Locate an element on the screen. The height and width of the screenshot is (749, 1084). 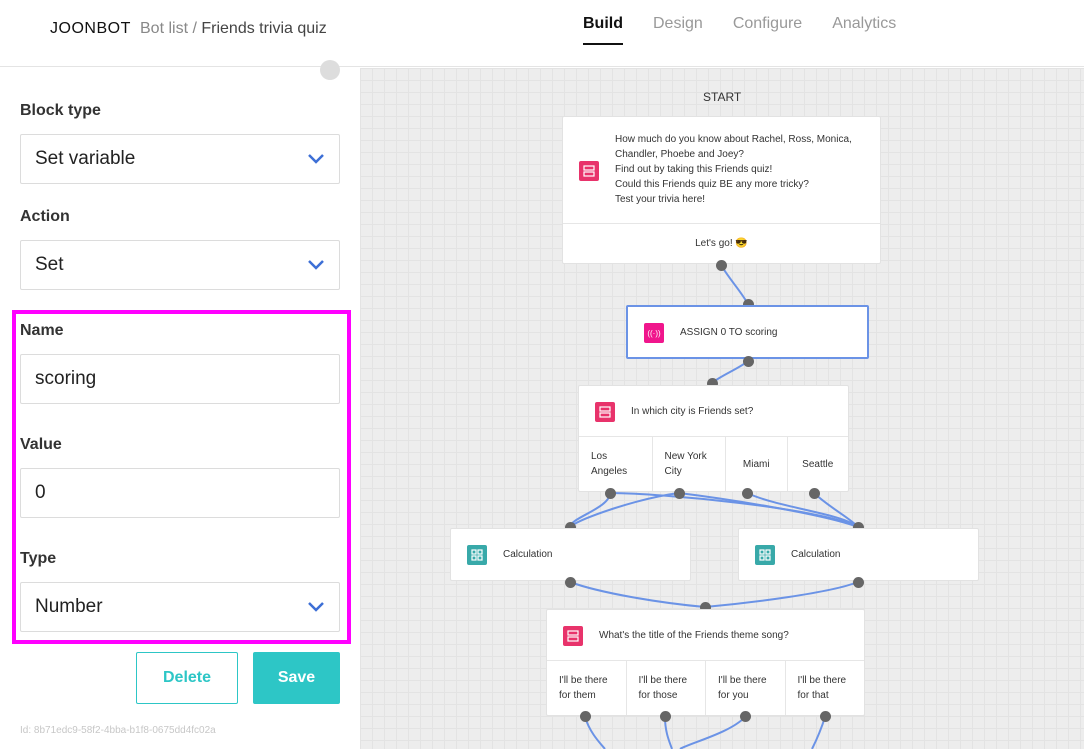
type-select: Number is located at coordinates (180, 607).